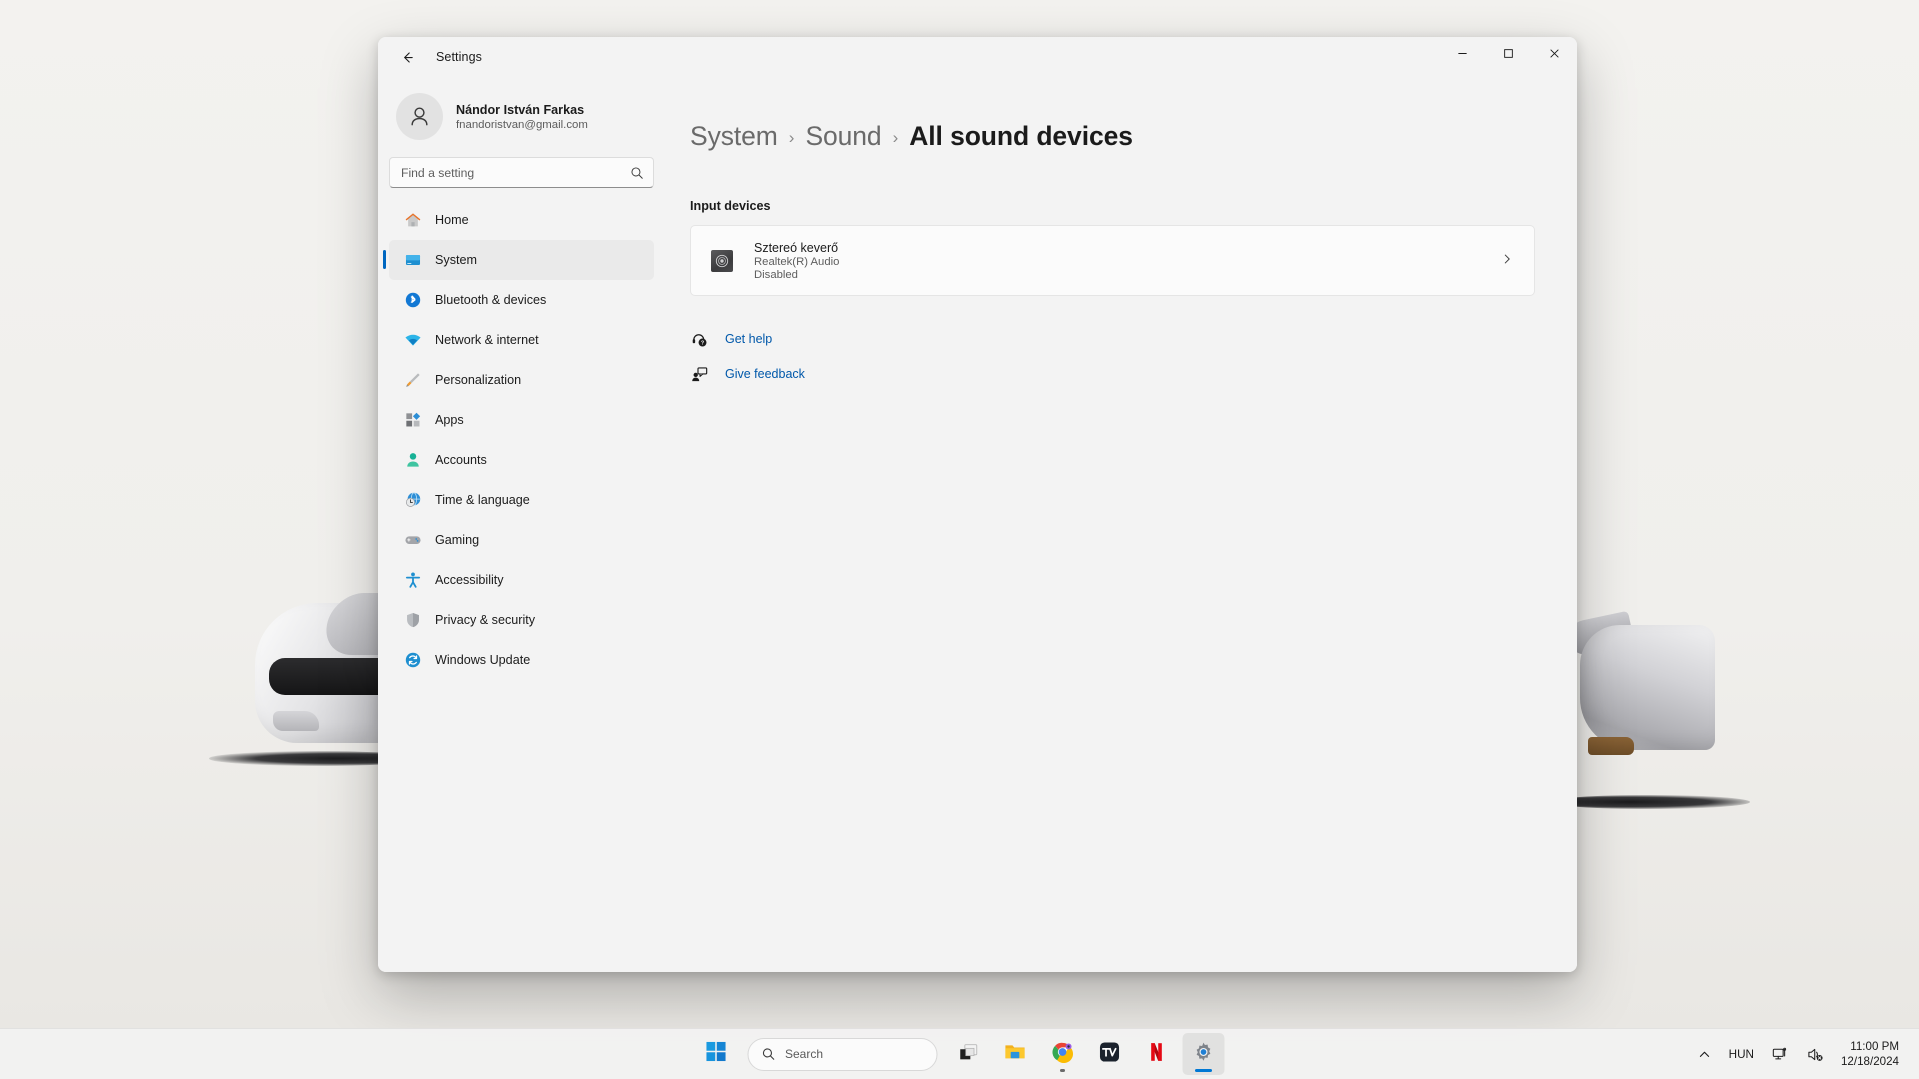 Image resolution: width=1919 pixels, height=1079 pixels. I want to click on device-card-stereo-mix: Sztereó keverő Realtek(R) Audio Disabled, so click(1112, 260).